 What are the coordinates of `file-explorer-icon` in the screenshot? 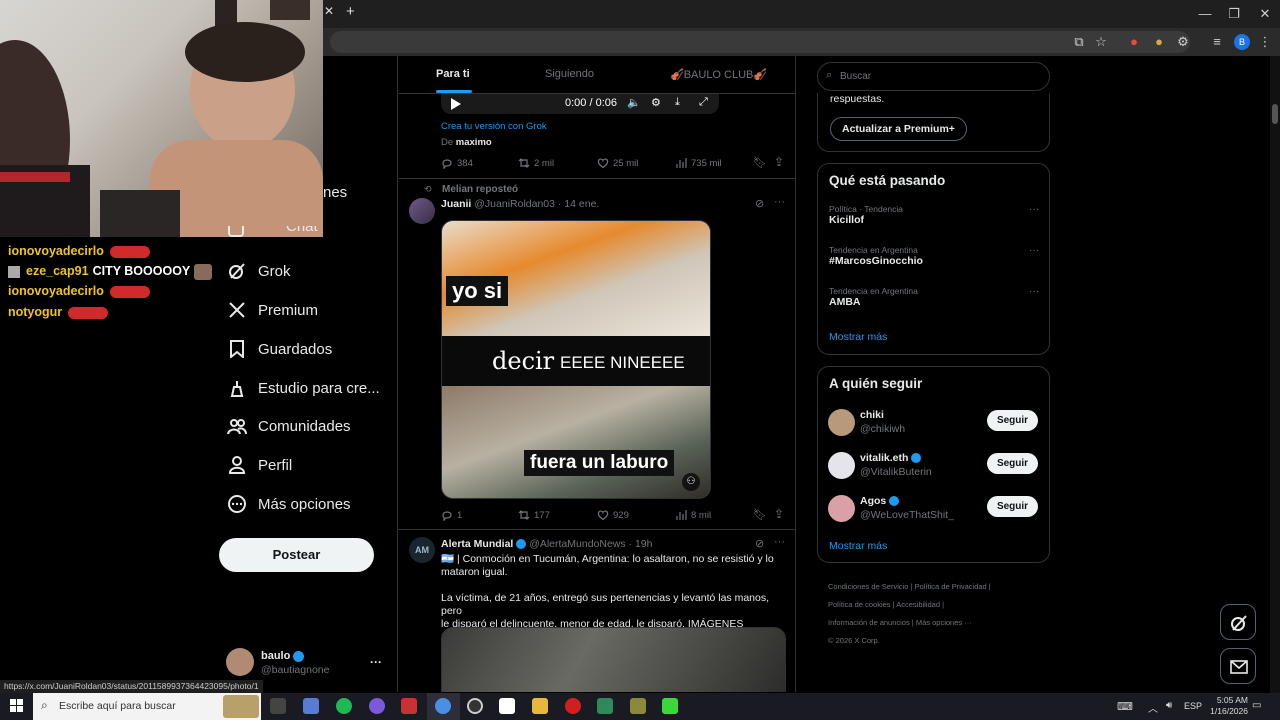 It's located at (540, 706).